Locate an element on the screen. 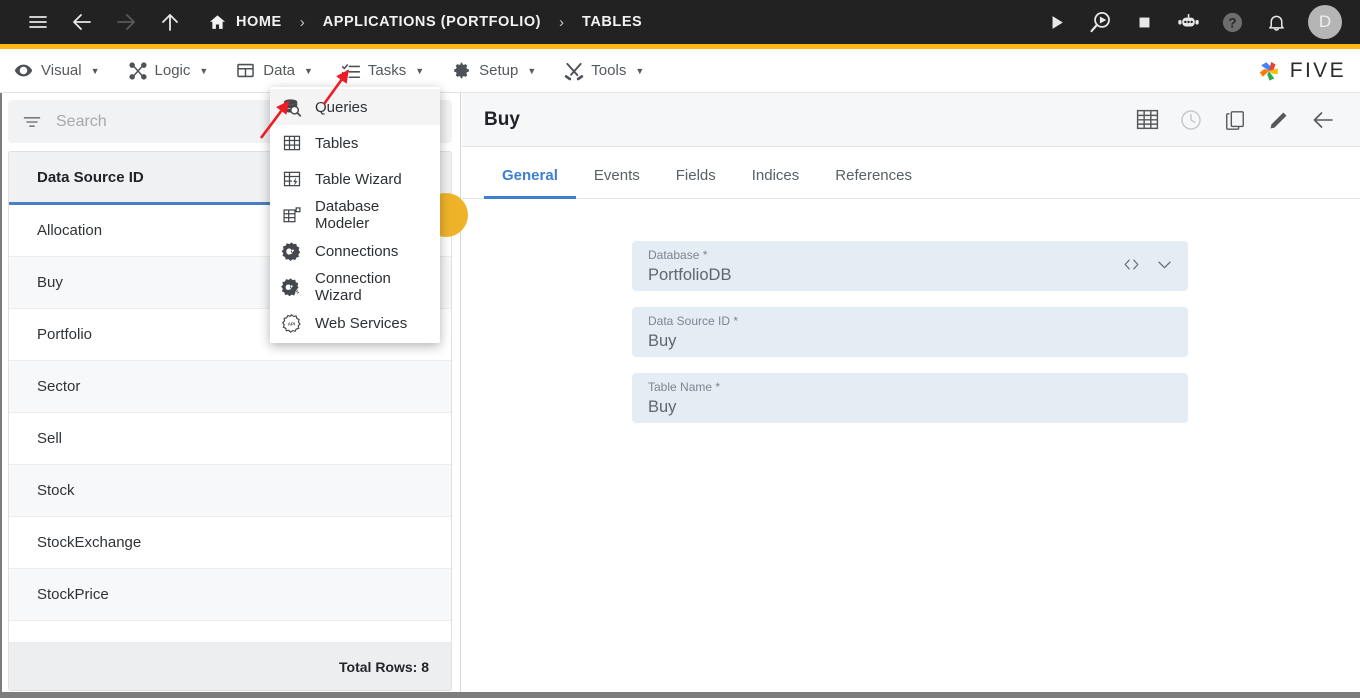 The width and height of the screenshot is (1360, 698). breadcrumb-label-applications: APPLICATIONS (PORTFOLIO) is located at coordinates (432, 22).